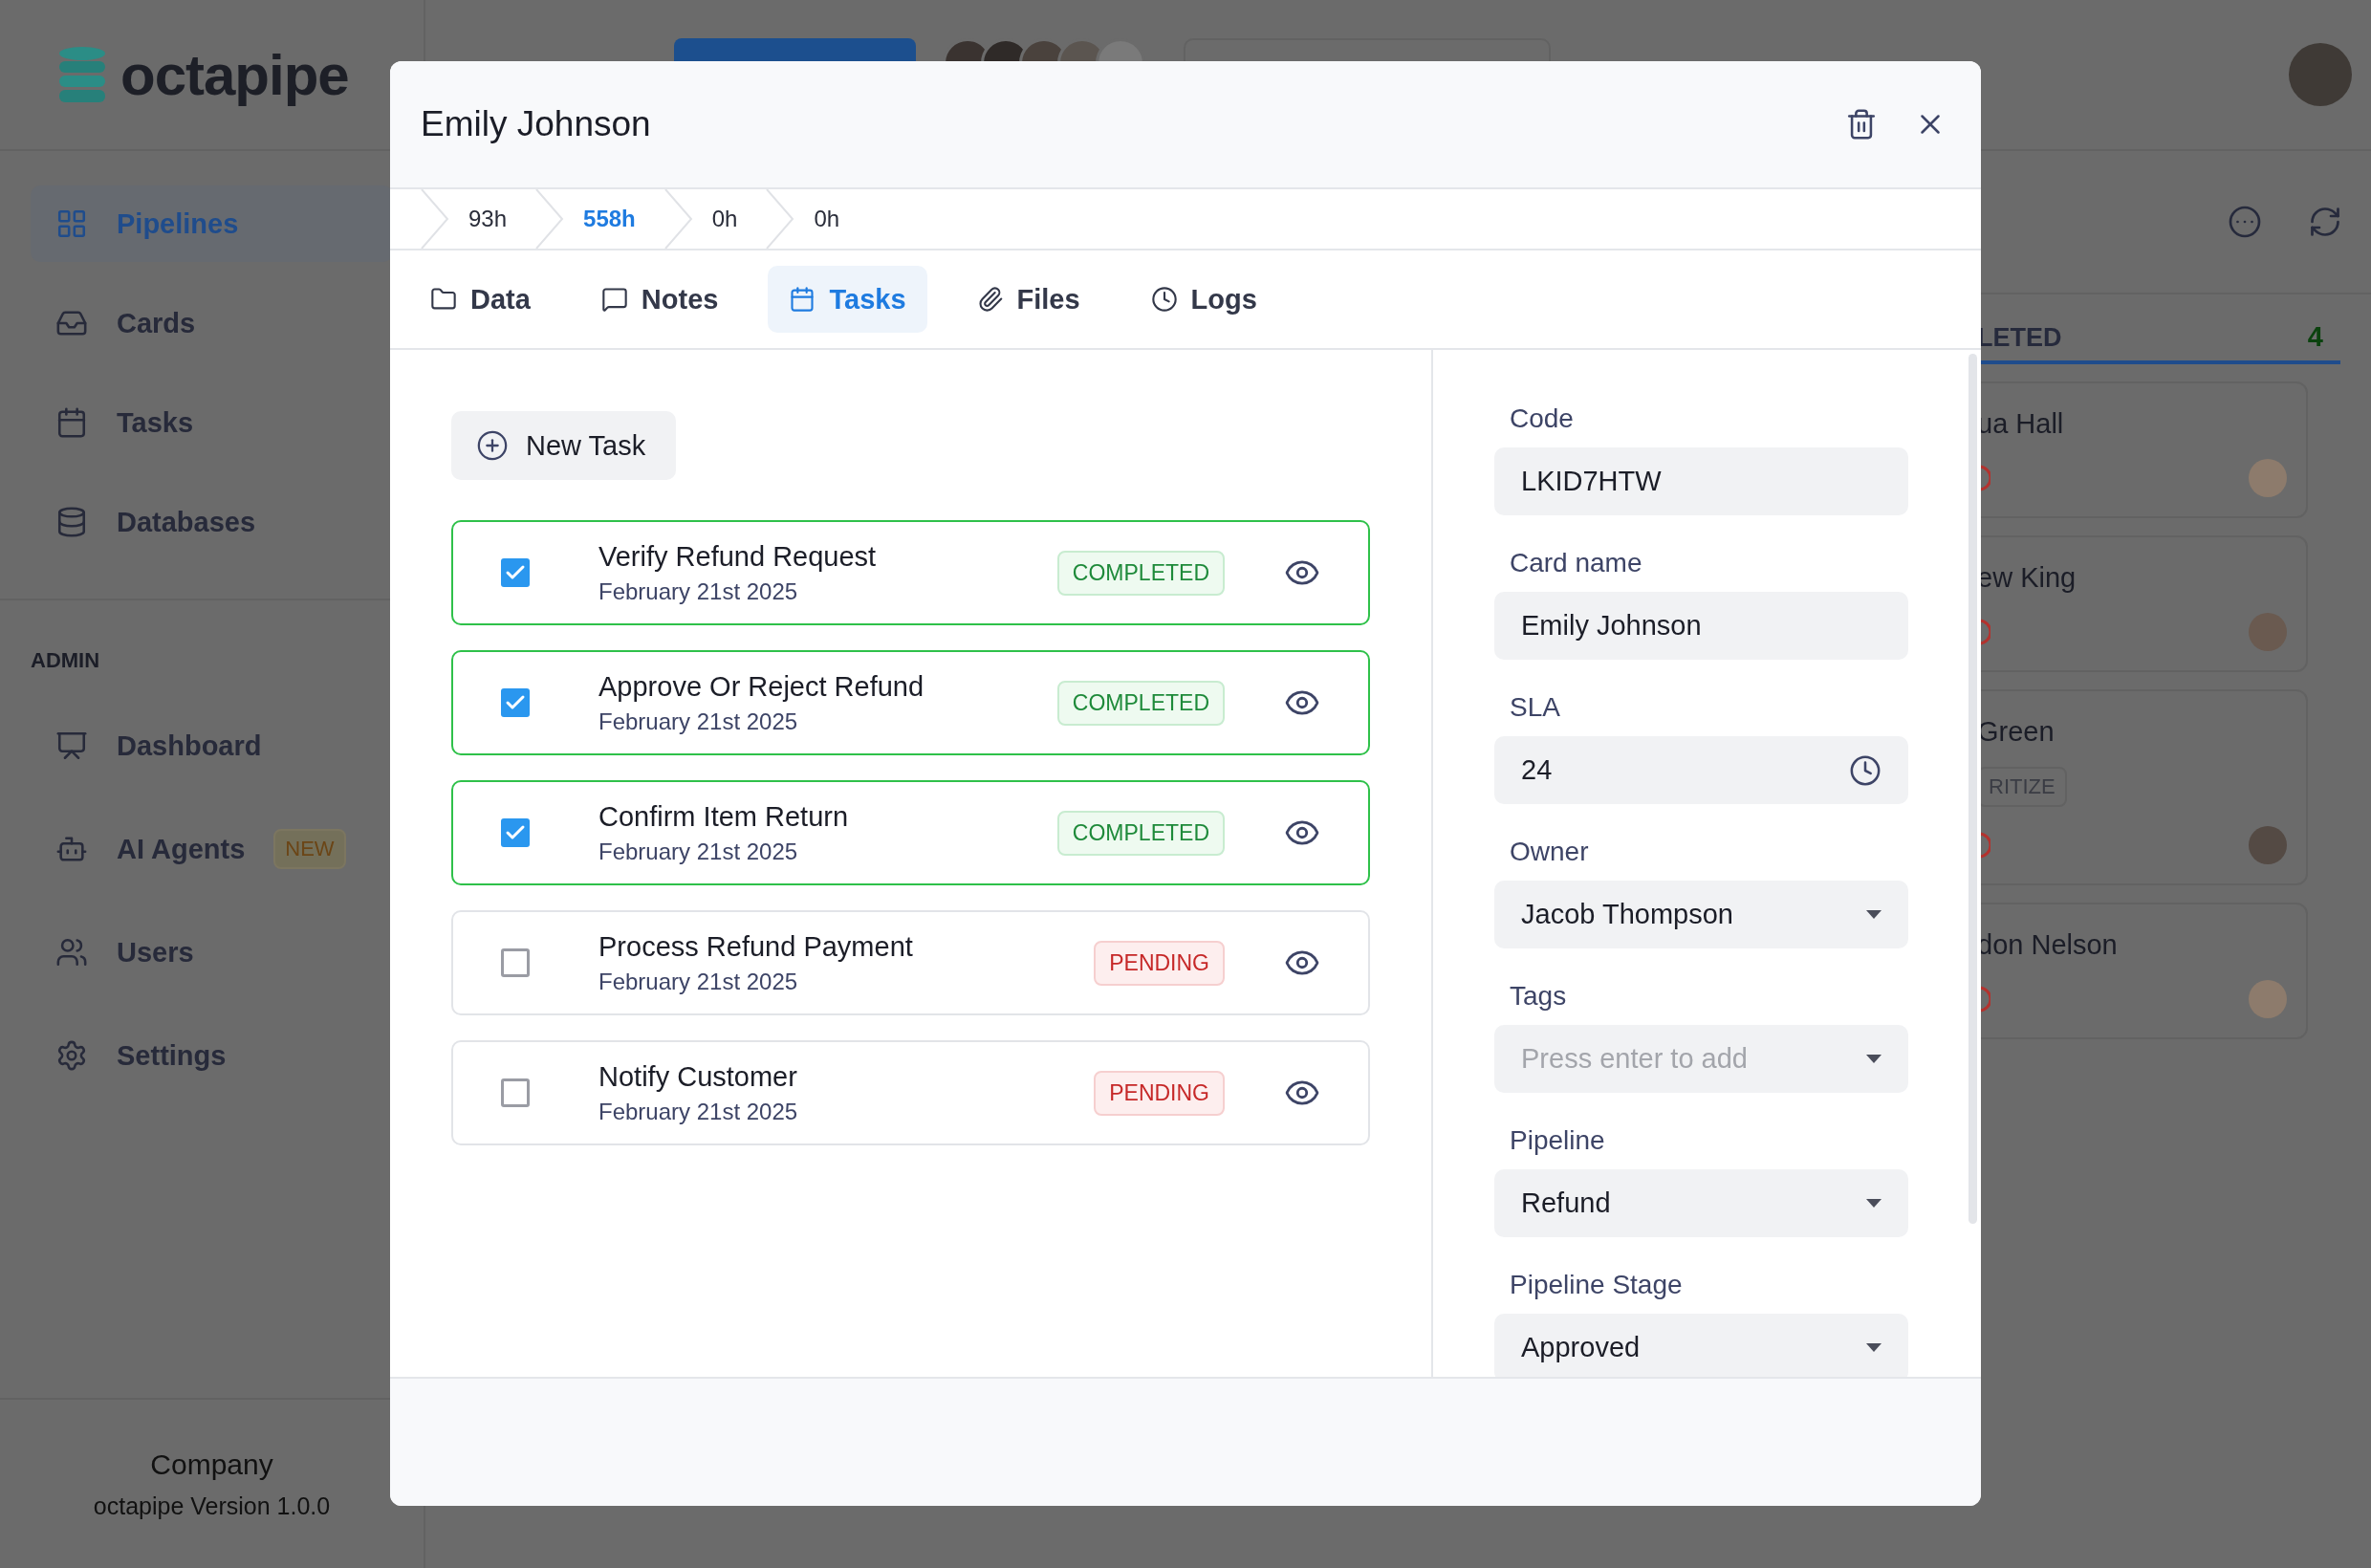 The height and width of the screenshot is (1568, 2371). What do you see at coordinates (564, 445) in the screenshot?
I see `new-task-button: New Task` at bounding box center [564, 445].